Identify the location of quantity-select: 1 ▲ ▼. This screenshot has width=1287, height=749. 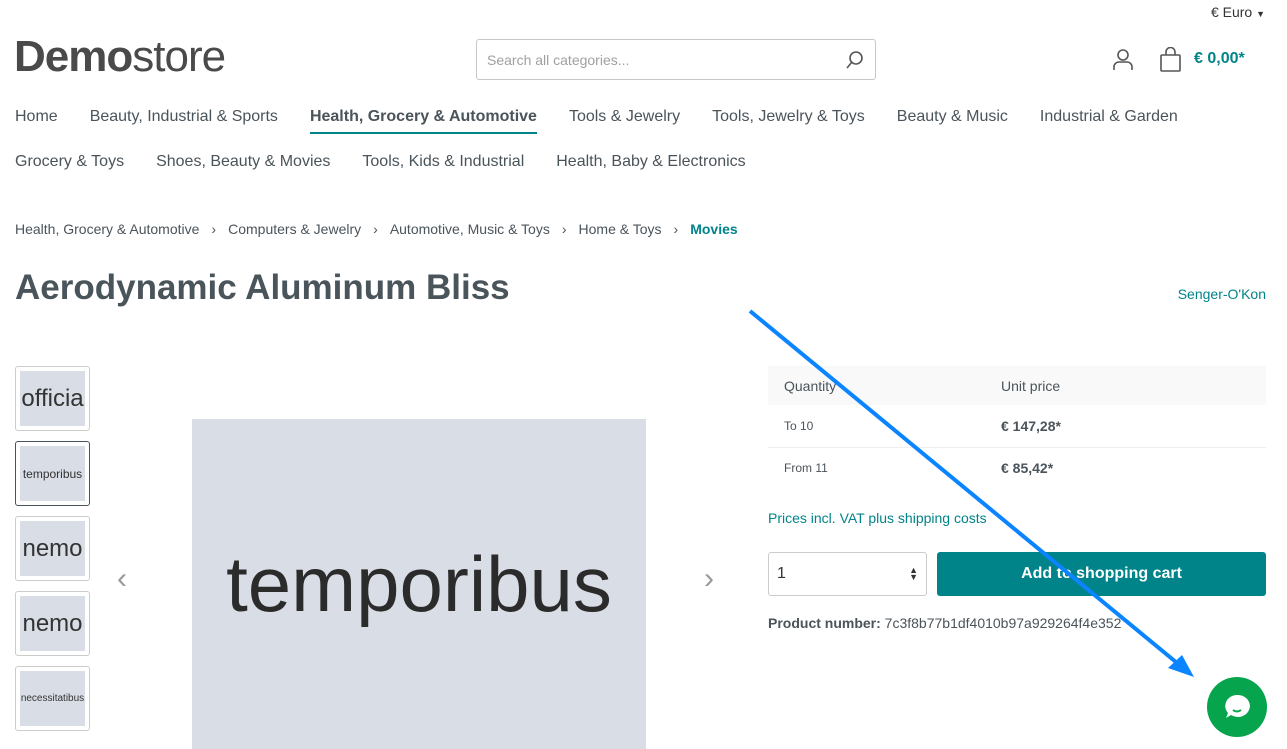
(847, 574).